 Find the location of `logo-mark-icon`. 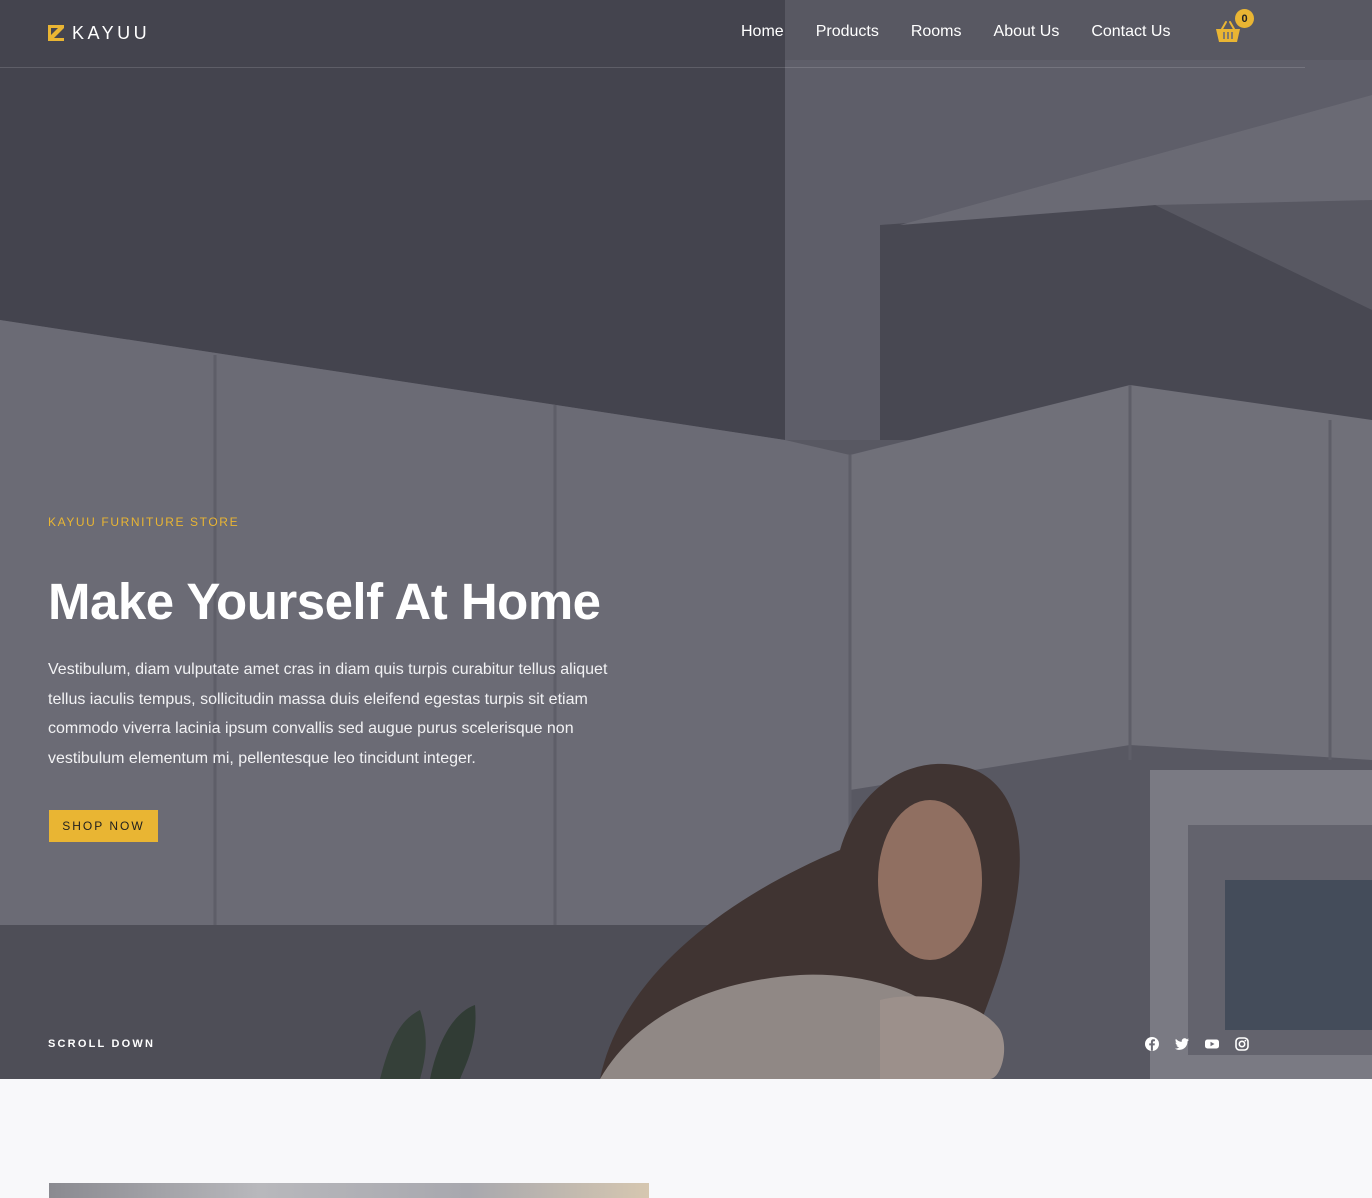

logo-mark-icon is located at coordinates (56, 33).